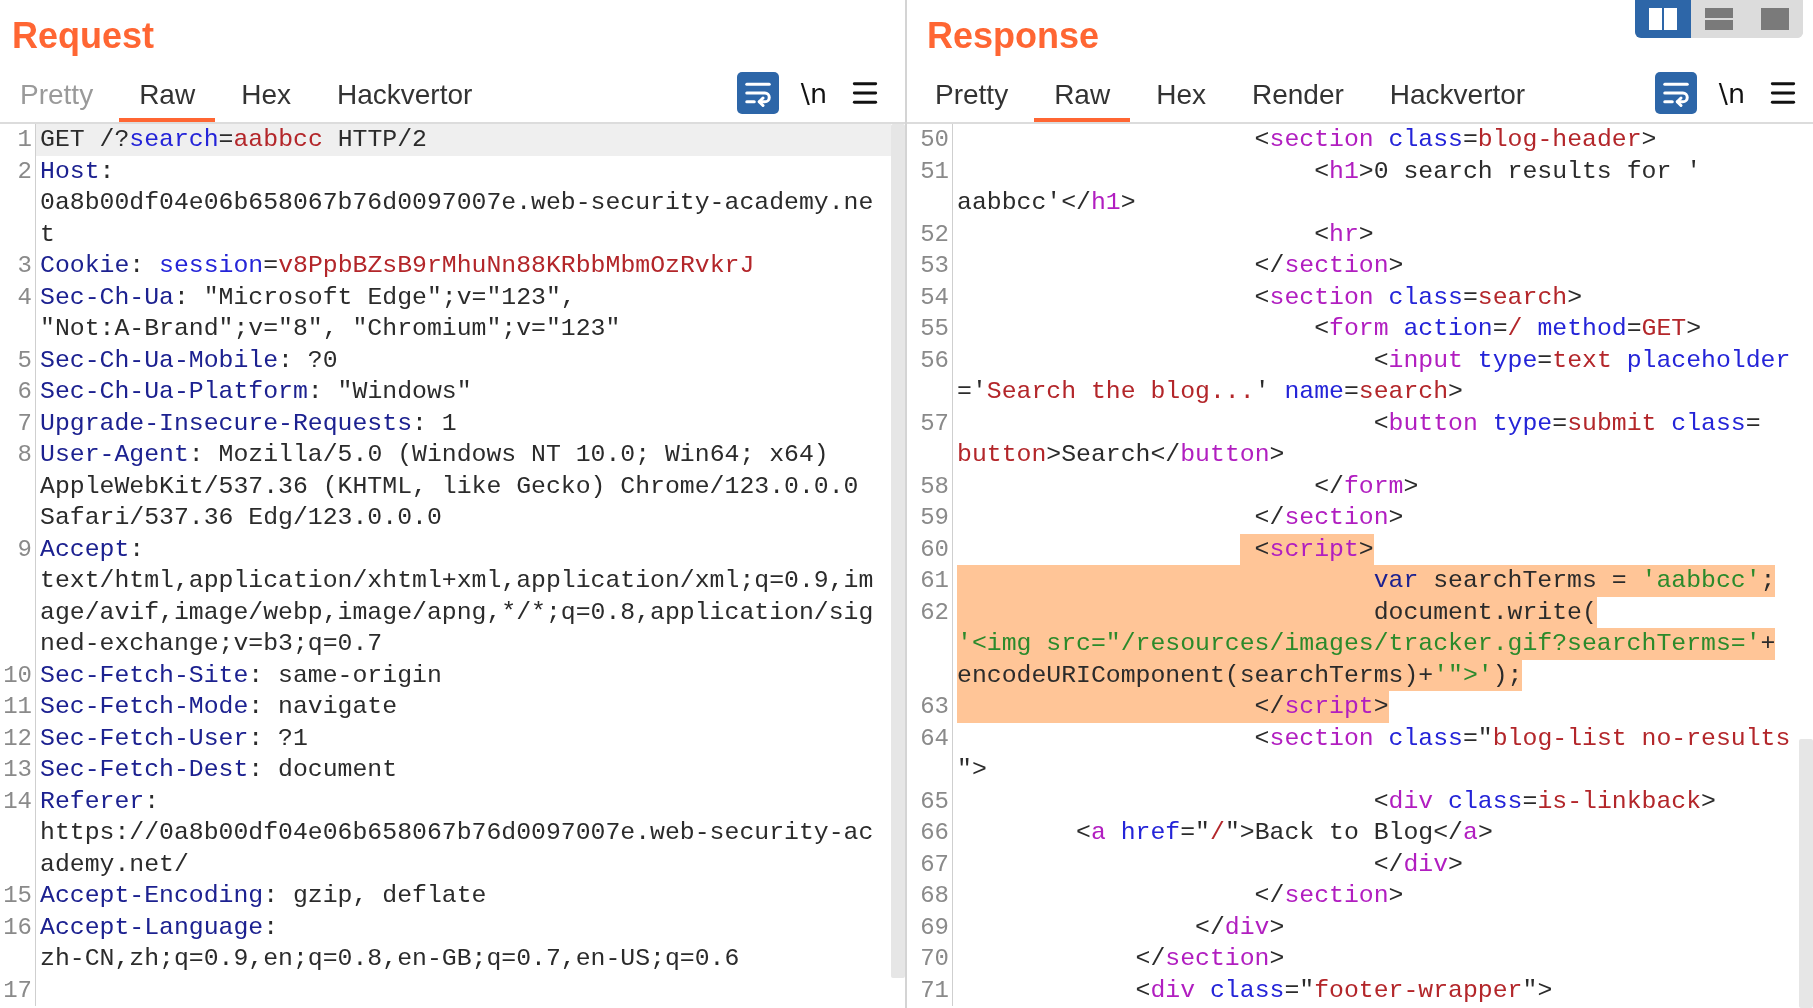 The width and height of the screenshot is (1813, 1008). I want to click on code-line: <div class=is-linkback>, so click(1544, 801).